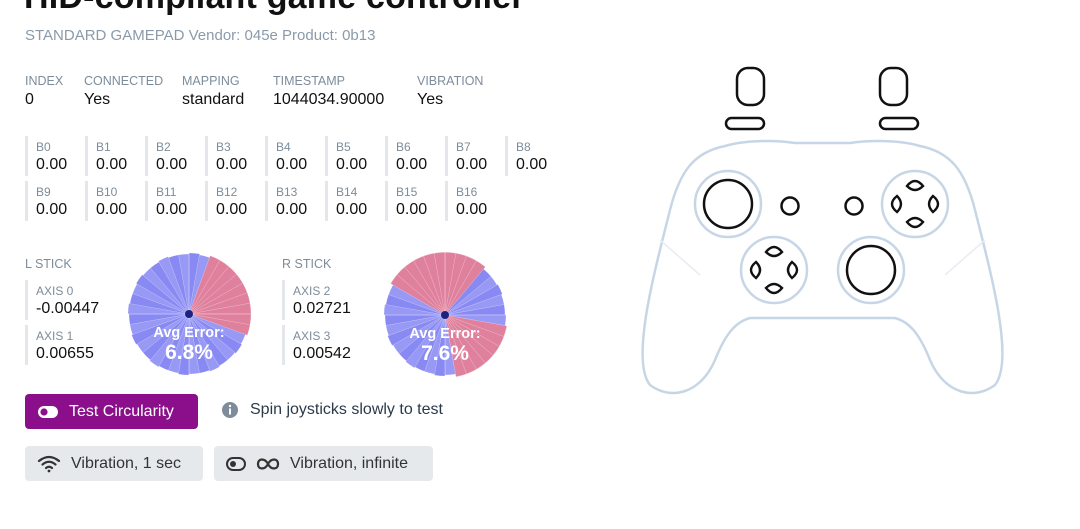 The image size is (1080, 529). I want to click on test-circularity-button: Test Circularity, so click(111, 411).